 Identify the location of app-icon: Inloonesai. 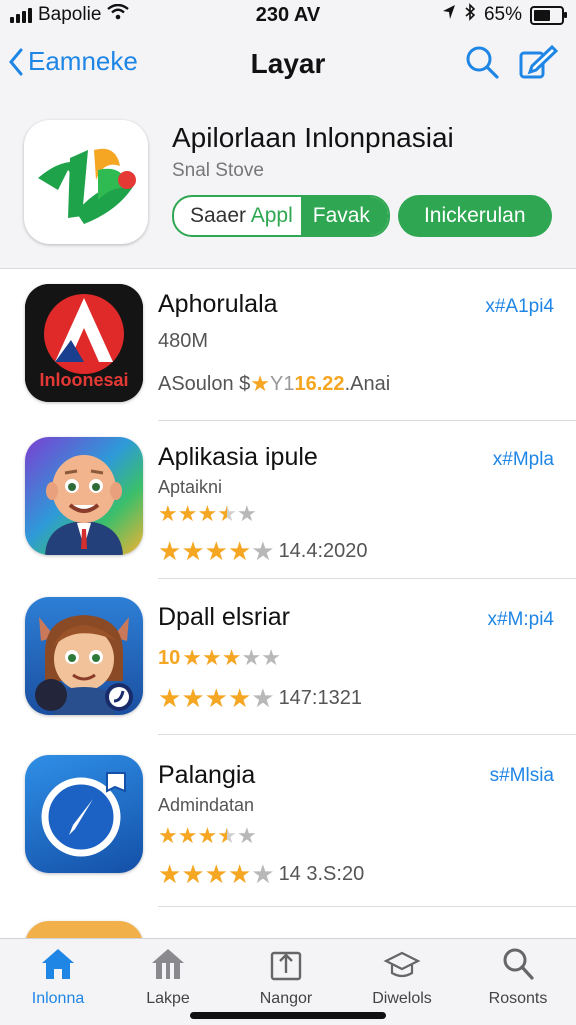
(84, 343).